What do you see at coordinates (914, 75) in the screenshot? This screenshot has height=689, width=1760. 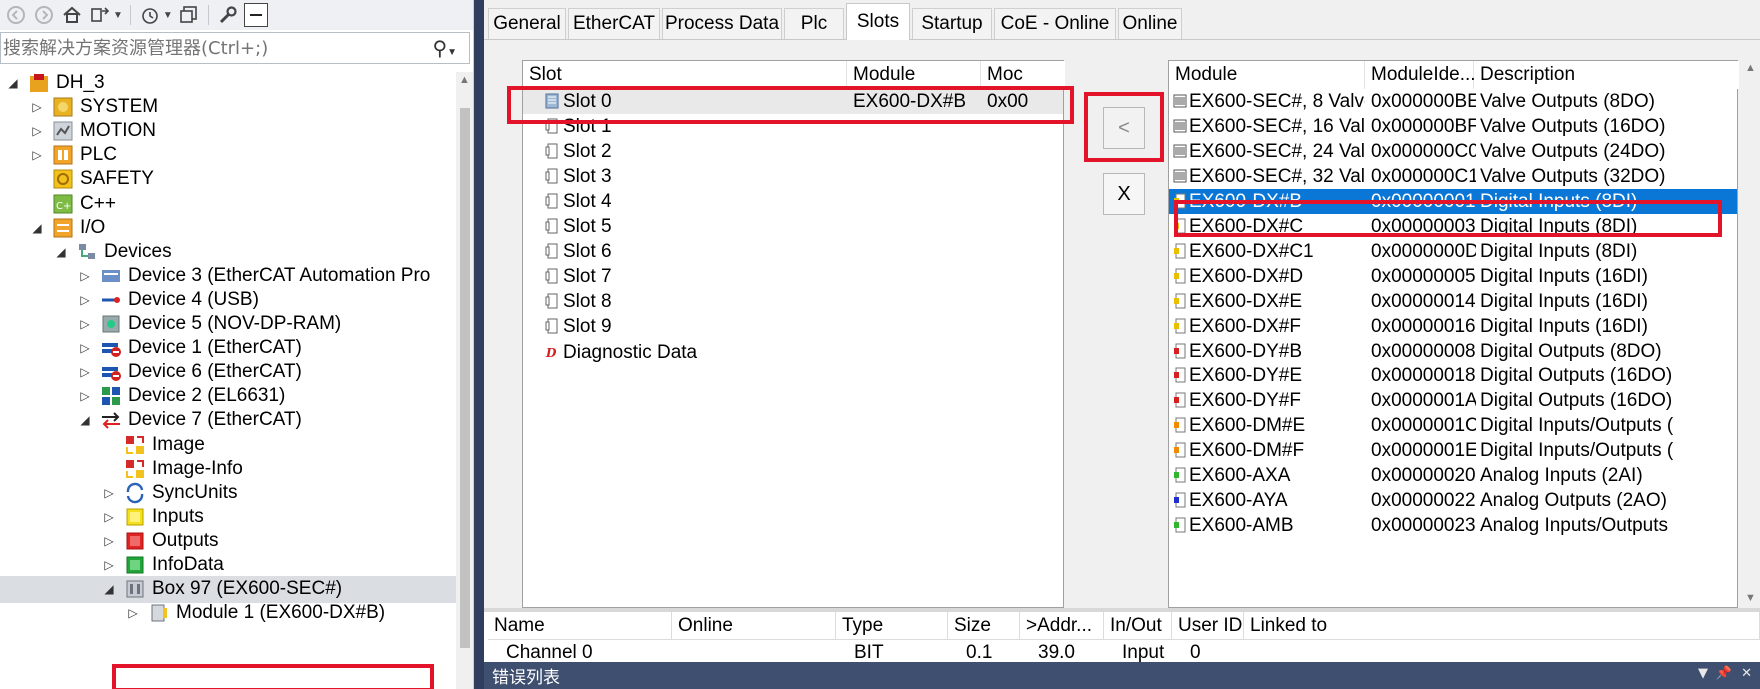 I see `module-column-header: Module` at bounding box center [914, 75].